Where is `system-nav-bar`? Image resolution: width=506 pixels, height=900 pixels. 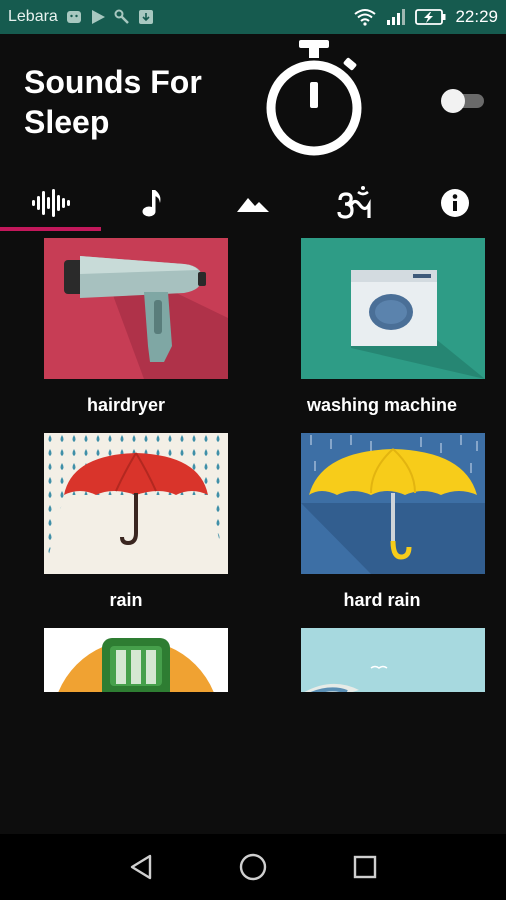 system-nav-bar is located at coordinates (253, 867).